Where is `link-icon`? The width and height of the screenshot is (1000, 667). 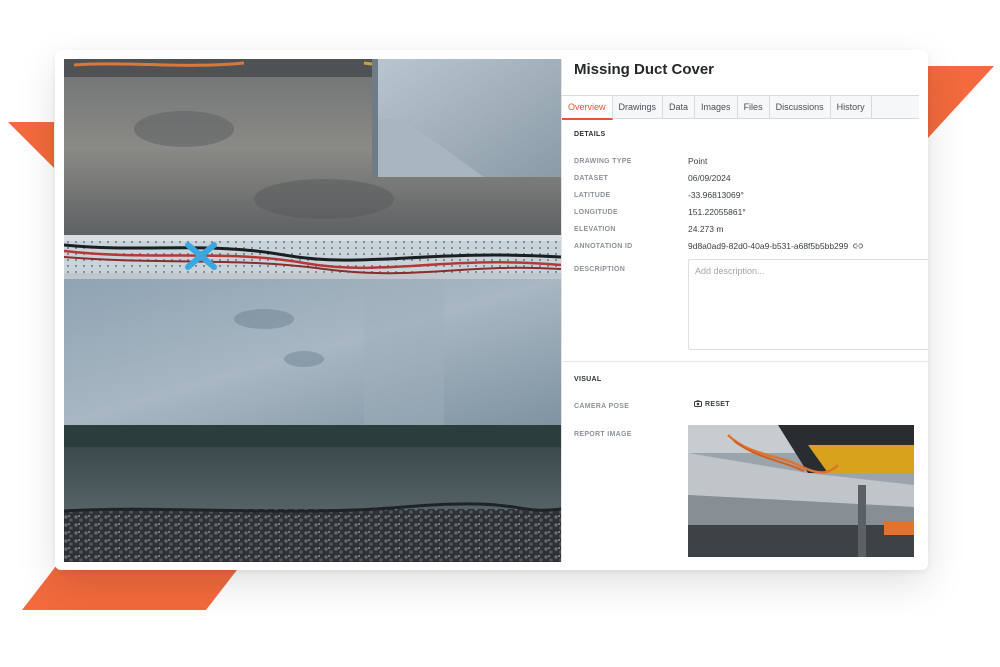
link-icon is located at coordinates (858, 247).